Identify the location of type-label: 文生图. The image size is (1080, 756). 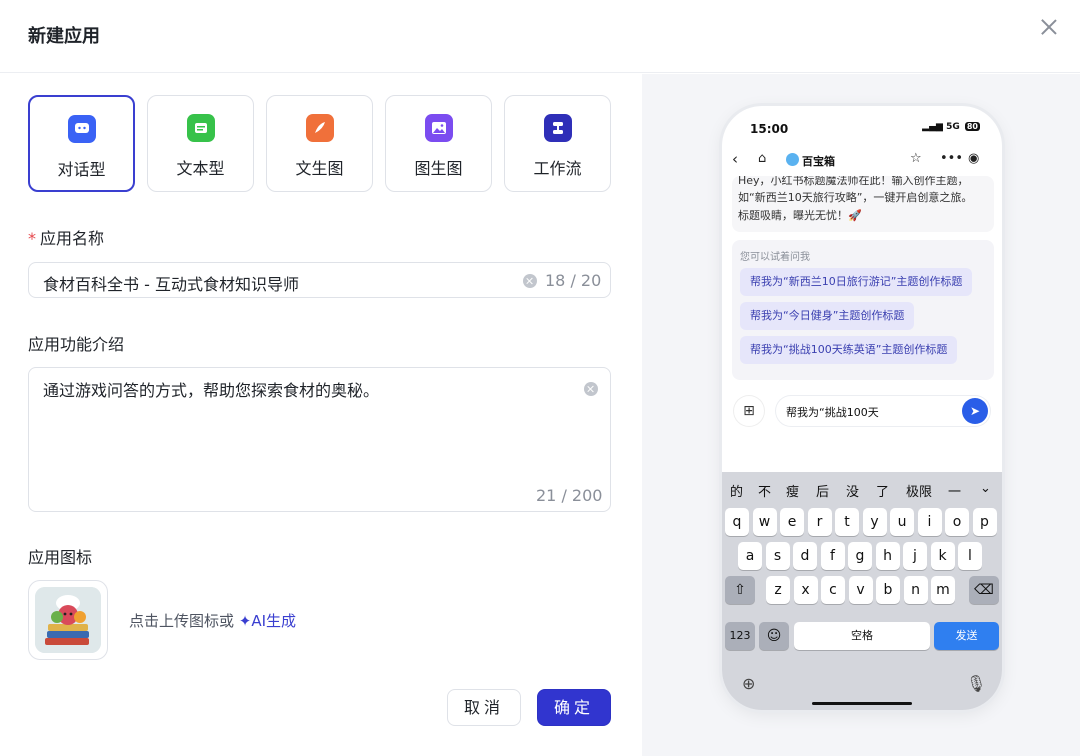
(319, 168).